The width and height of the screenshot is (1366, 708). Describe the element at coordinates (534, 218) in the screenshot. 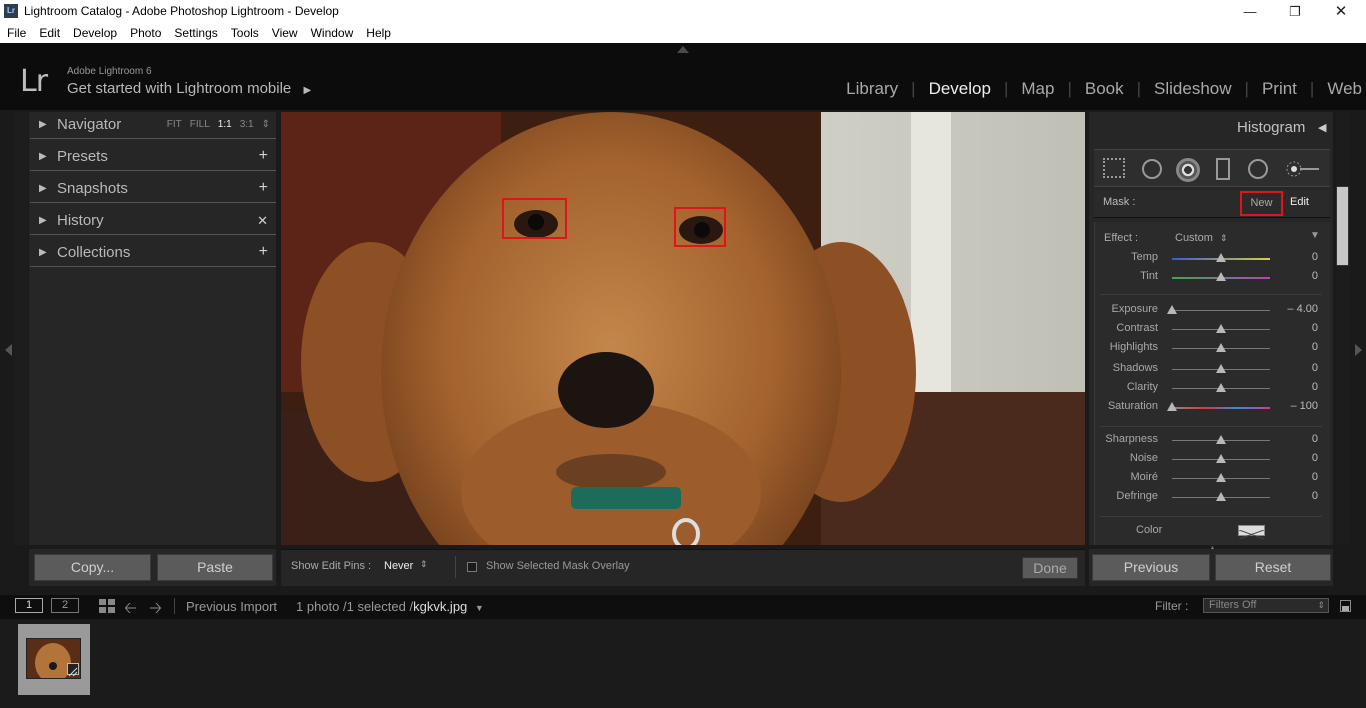

I see `red-eye-selection-left` at that location.